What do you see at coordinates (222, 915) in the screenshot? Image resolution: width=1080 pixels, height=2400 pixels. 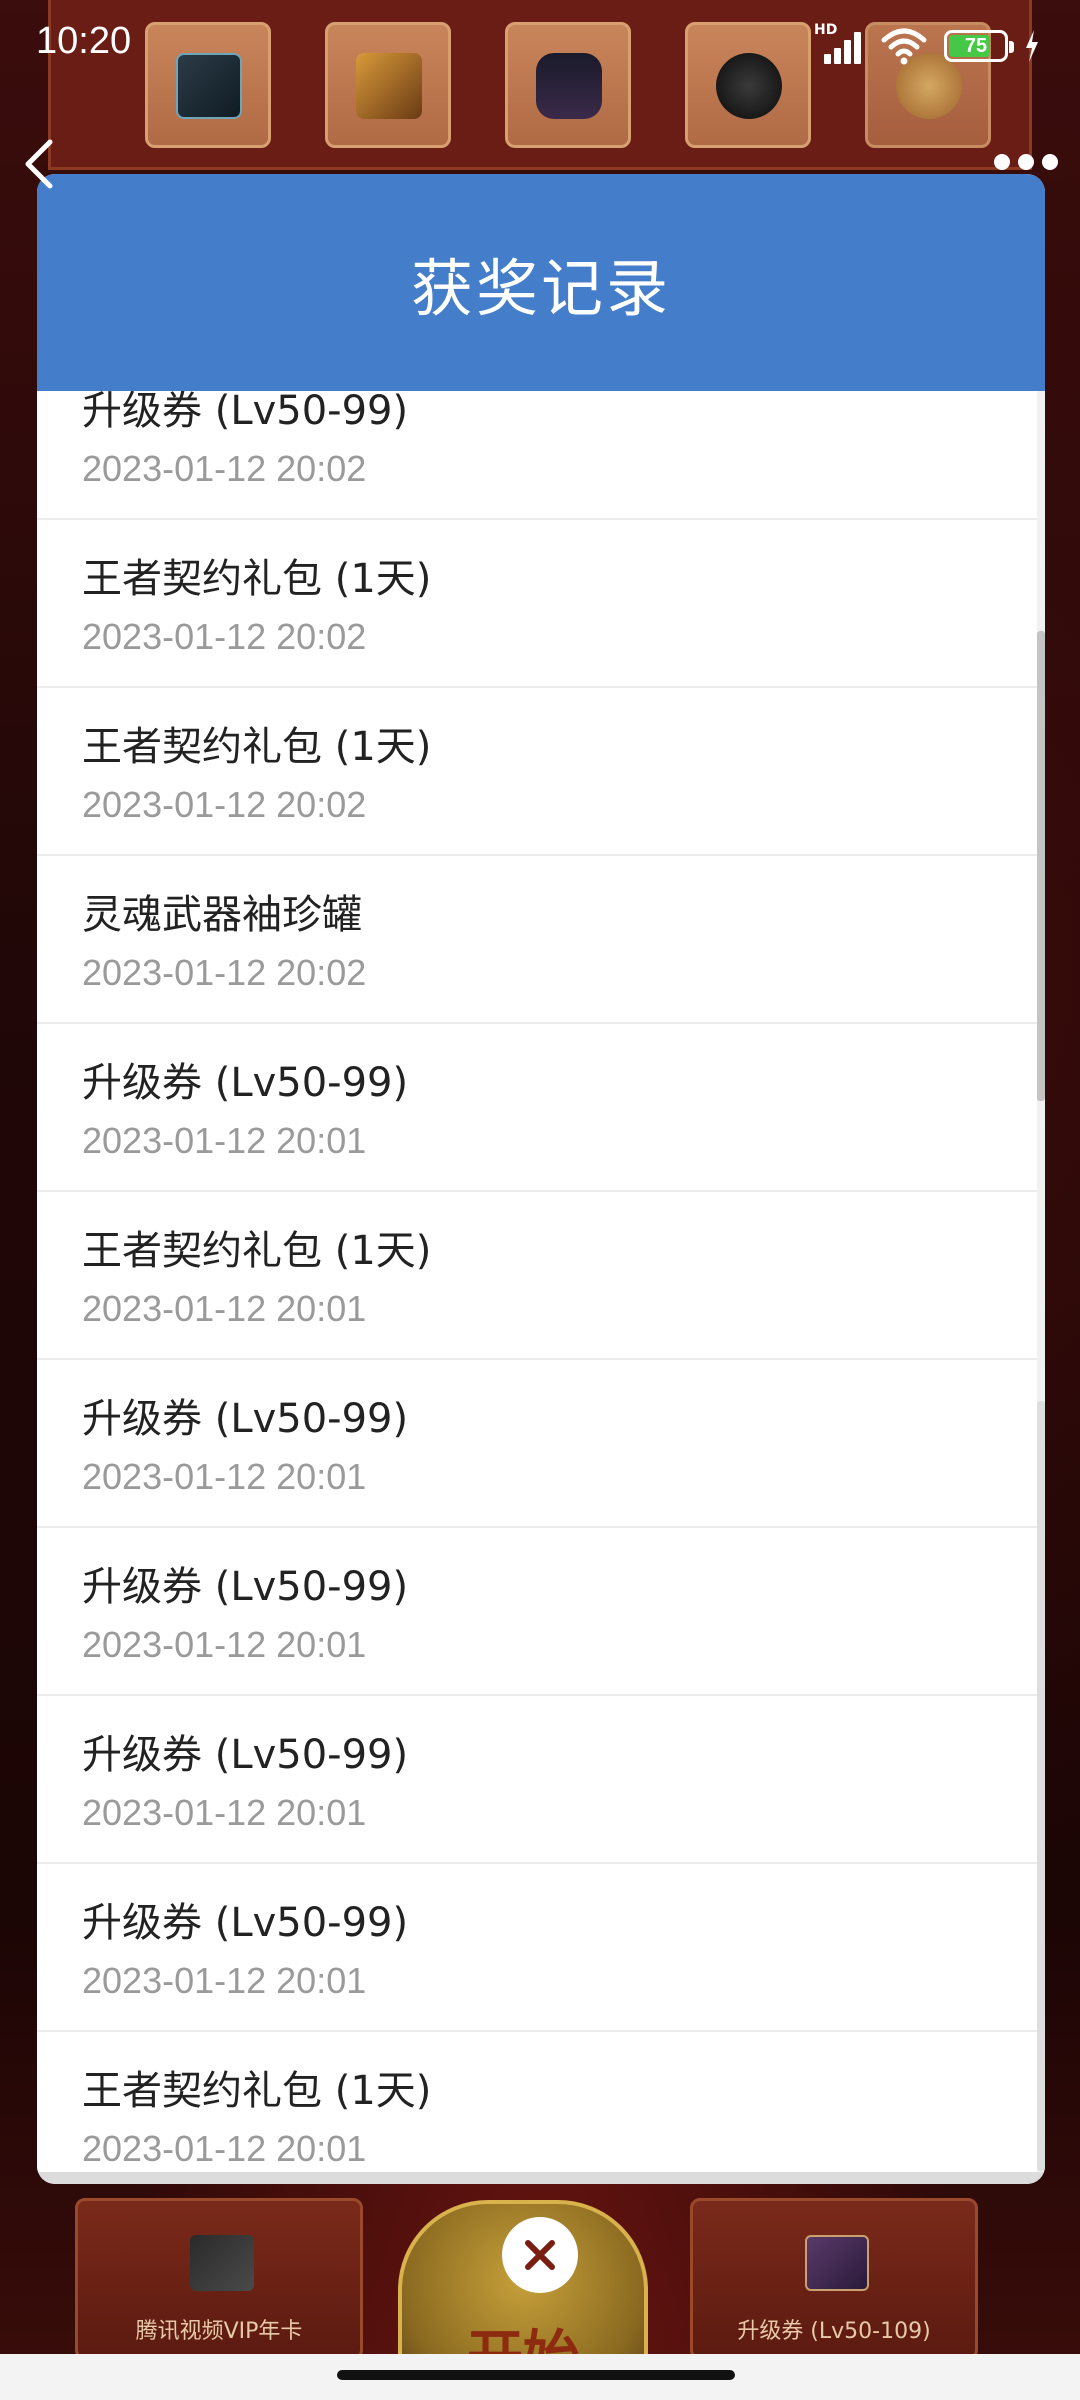 I see `record-name: 灵魂武器袖珍罐` at bounding box center [222, 915].